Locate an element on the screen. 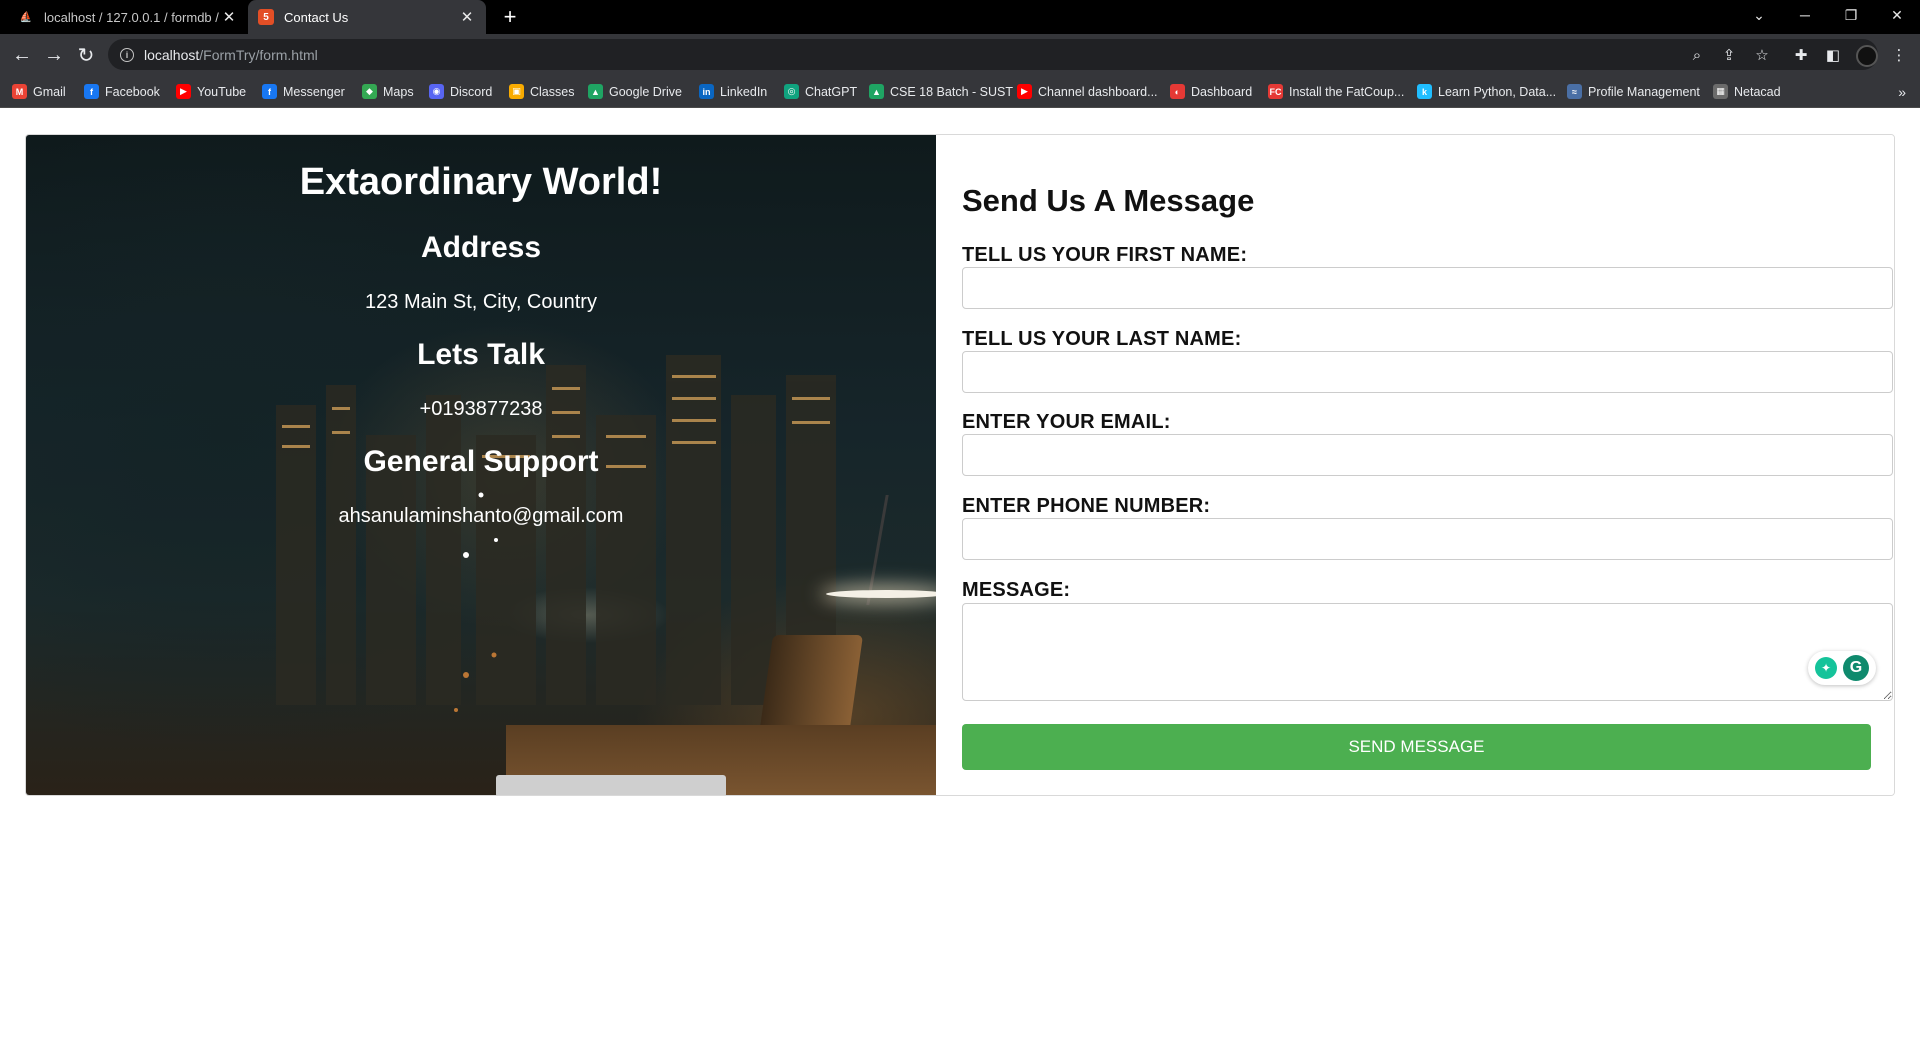  bookmark-chatgpt: ◎ ChatGPT is located at coordinates (820, 91).